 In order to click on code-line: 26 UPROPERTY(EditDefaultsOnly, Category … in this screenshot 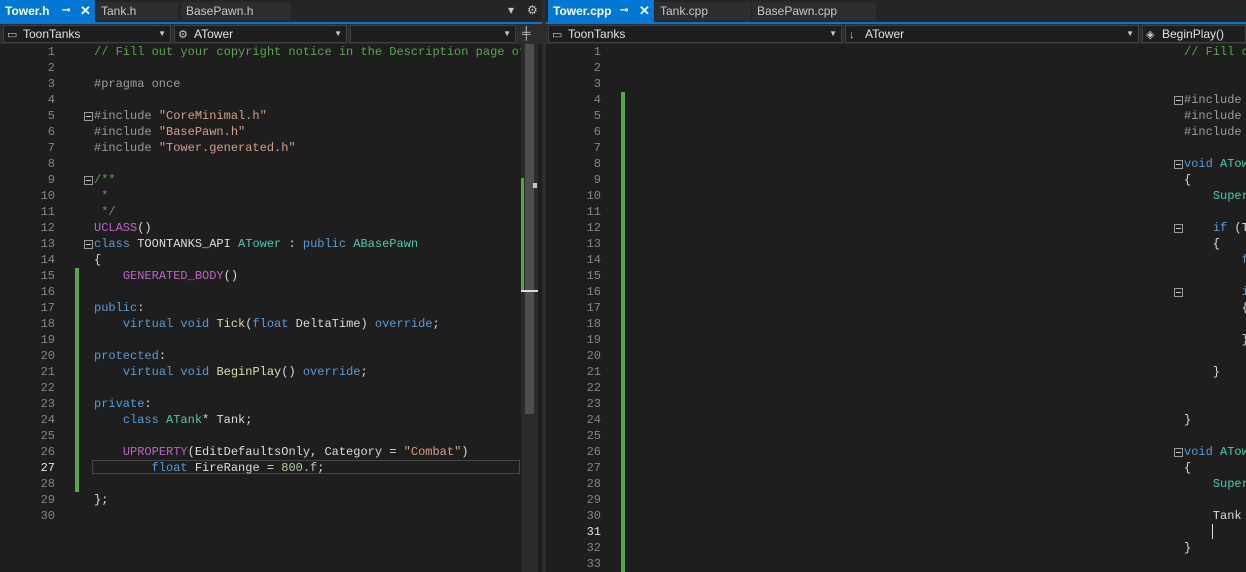, I will do `click(271, 452)`.